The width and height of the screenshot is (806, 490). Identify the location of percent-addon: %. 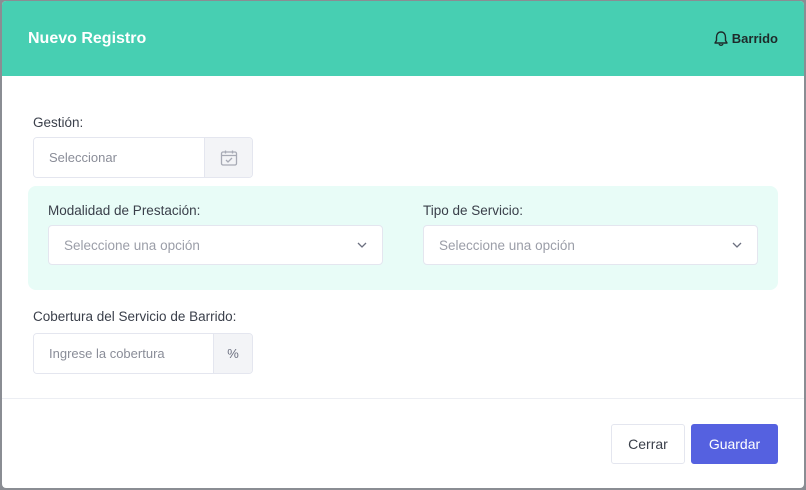
(232, 353).